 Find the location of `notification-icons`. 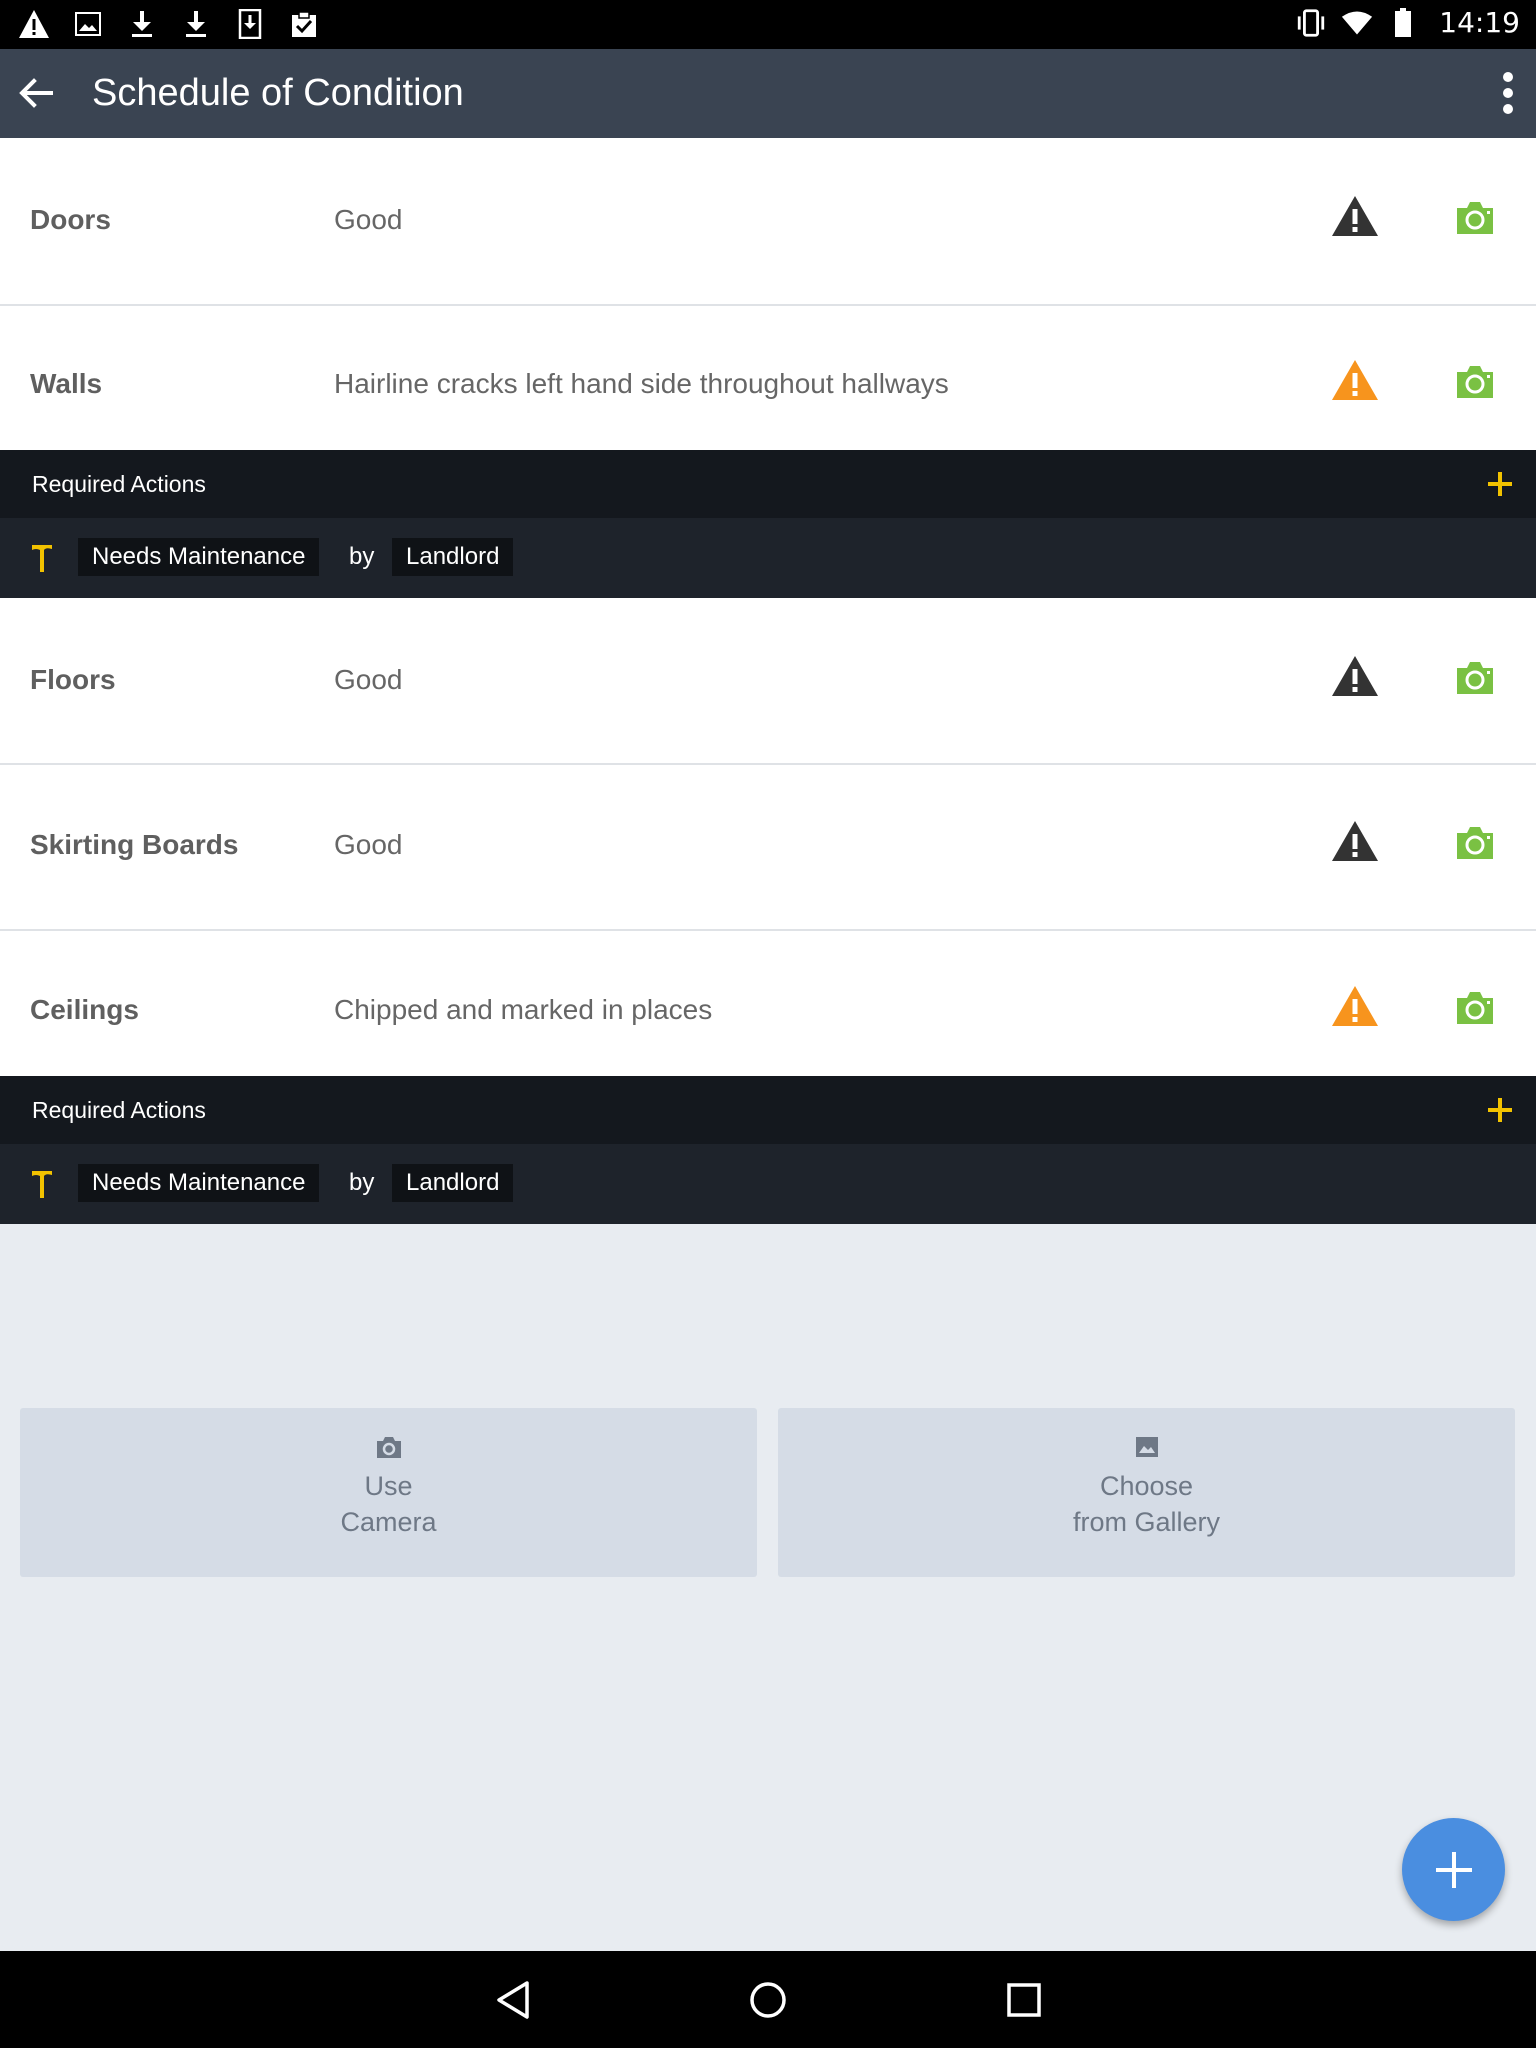

notification-icons is located at coordinates (169, 24).